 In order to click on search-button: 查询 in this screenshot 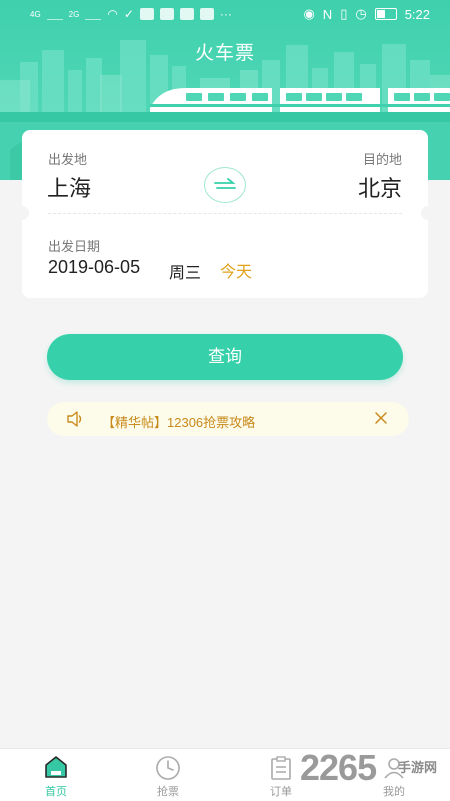, I will do `click(225, 357)`.